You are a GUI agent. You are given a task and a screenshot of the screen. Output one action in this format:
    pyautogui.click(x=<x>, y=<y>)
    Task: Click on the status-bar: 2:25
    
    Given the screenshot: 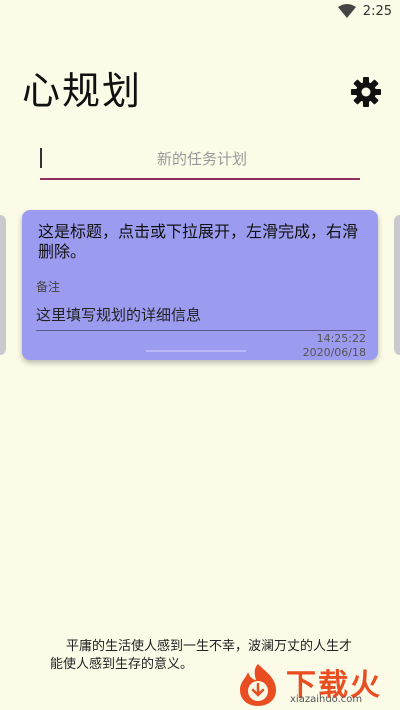 What is the action you would take?
    pyautogui.click(x=200, y=12)
    